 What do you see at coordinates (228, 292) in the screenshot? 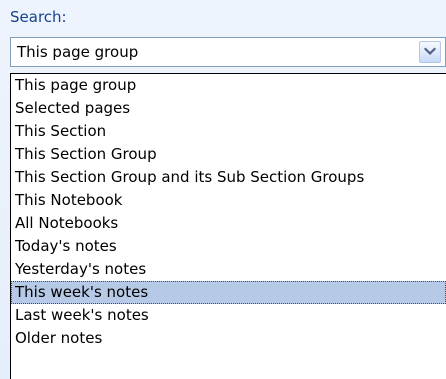
I see `option-this-weeks-notes: This week's notes` at bounding box center [228, 292].